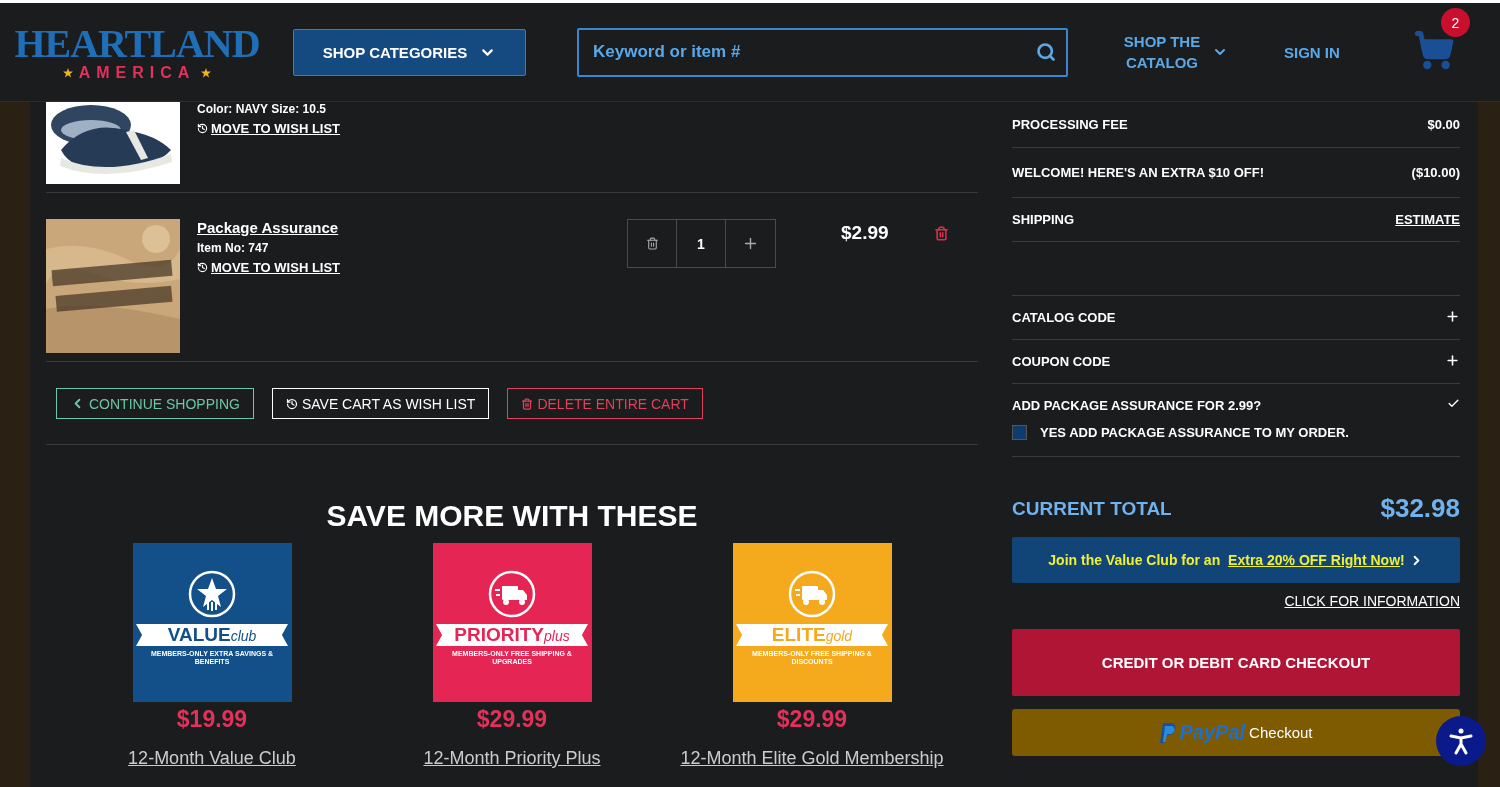 Image resolution: width=1500 pixels, height=787 pixels. Describe the element at coordinates (812, 758) in the screenshot. I see `membership-link: 12-Month Elite Gold Membership` at that location.